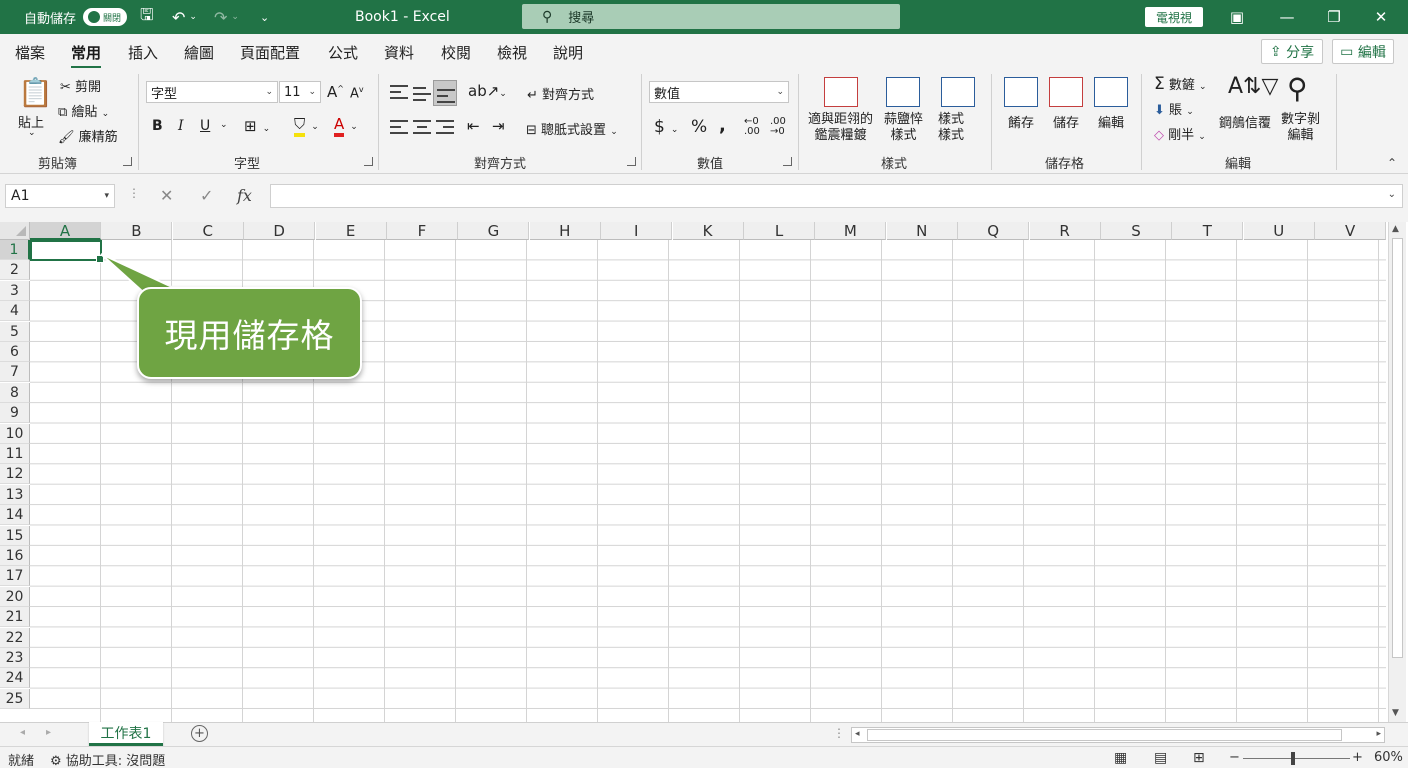 The image size is (1408, 769). Describe the element at coordinates (704, 757) in the screenshot. I see `status-bar: 就緒 ⚙ 協助工具: 沒問題 ▦ ▤ ⊞ − + 60%` at that location.